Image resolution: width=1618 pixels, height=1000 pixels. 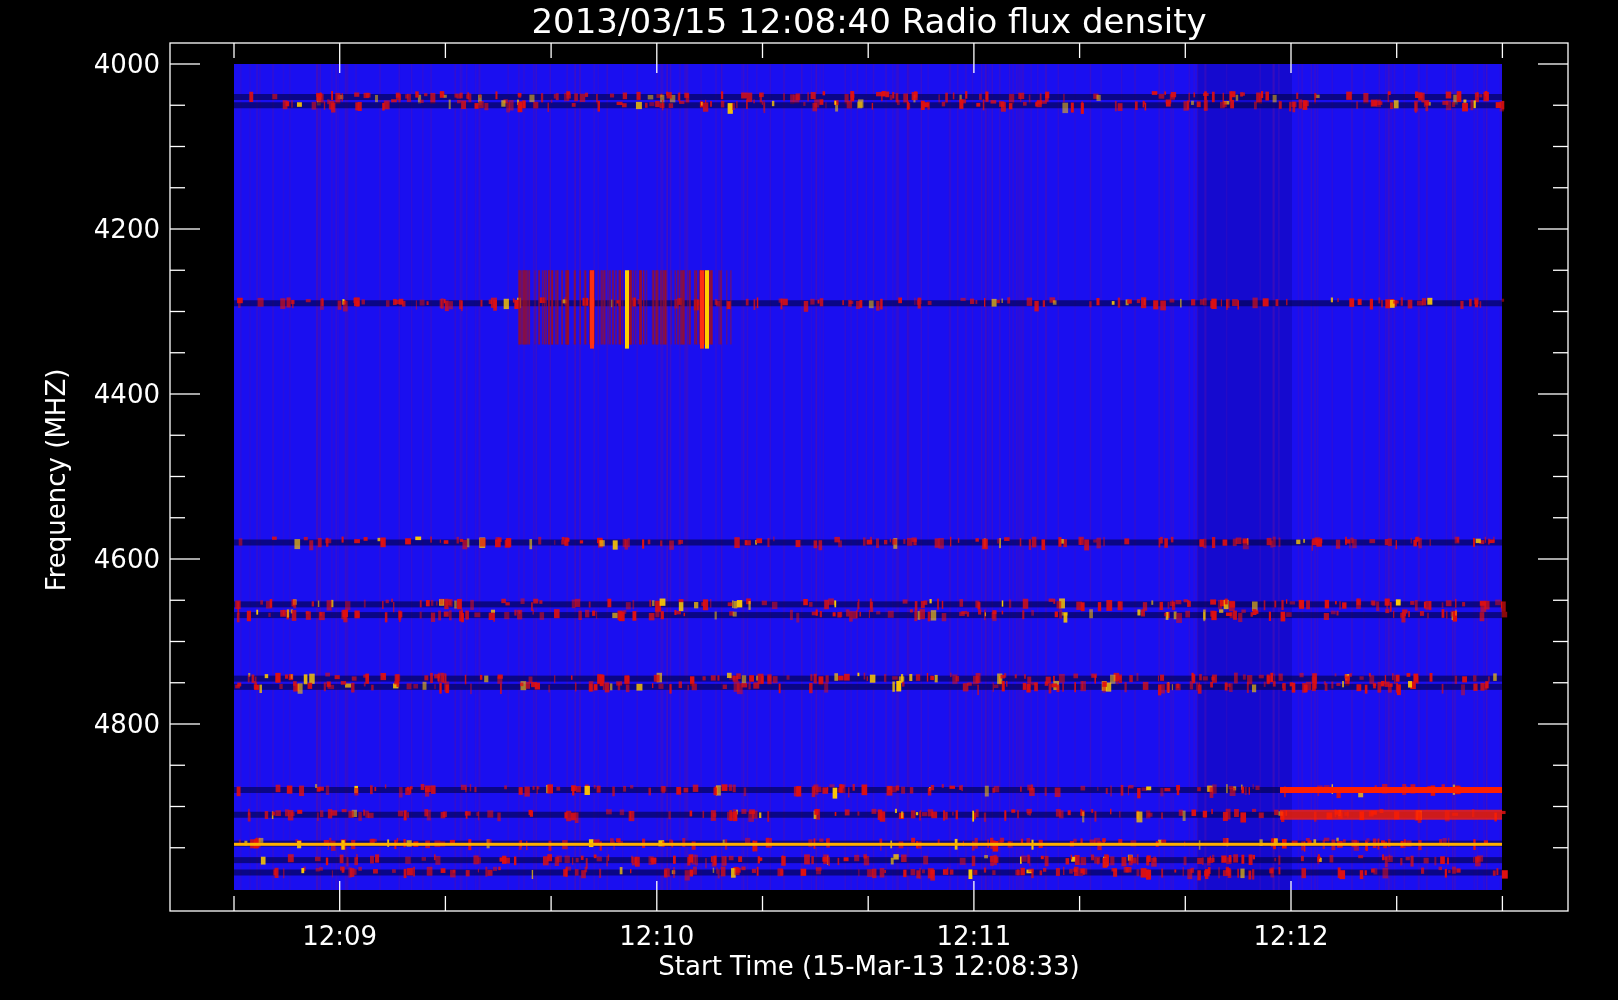 I want to click on y-axis-title: Frequency (MHZ), so click(x=56, y=480).